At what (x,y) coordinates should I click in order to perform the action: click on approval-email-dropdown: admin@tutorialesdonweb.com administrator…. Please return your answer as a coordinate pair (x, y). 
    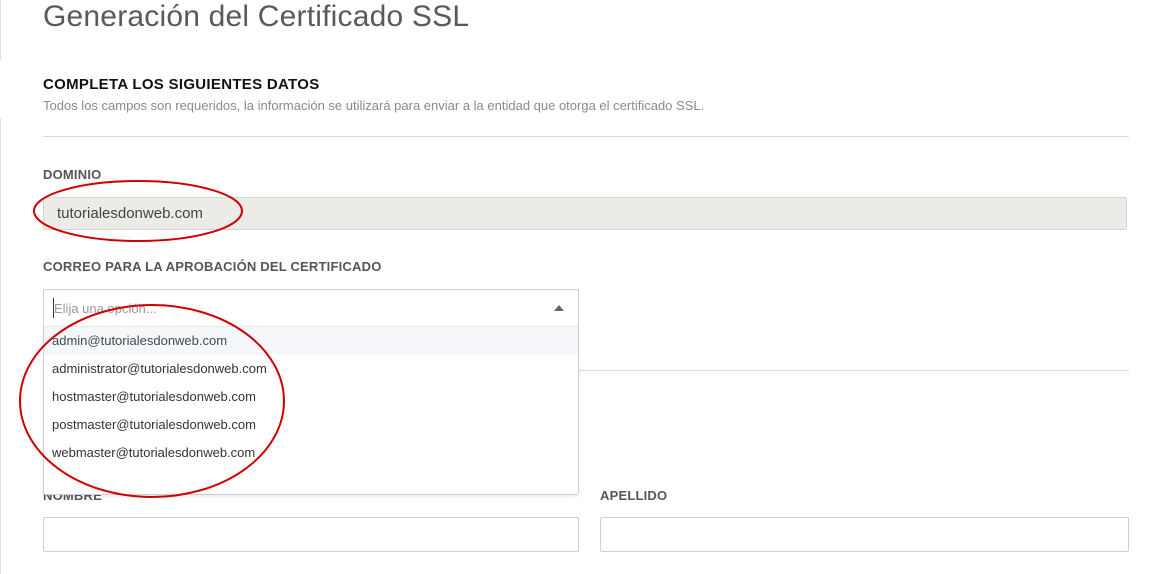
    Looking at the image, I should click on (311, 410).